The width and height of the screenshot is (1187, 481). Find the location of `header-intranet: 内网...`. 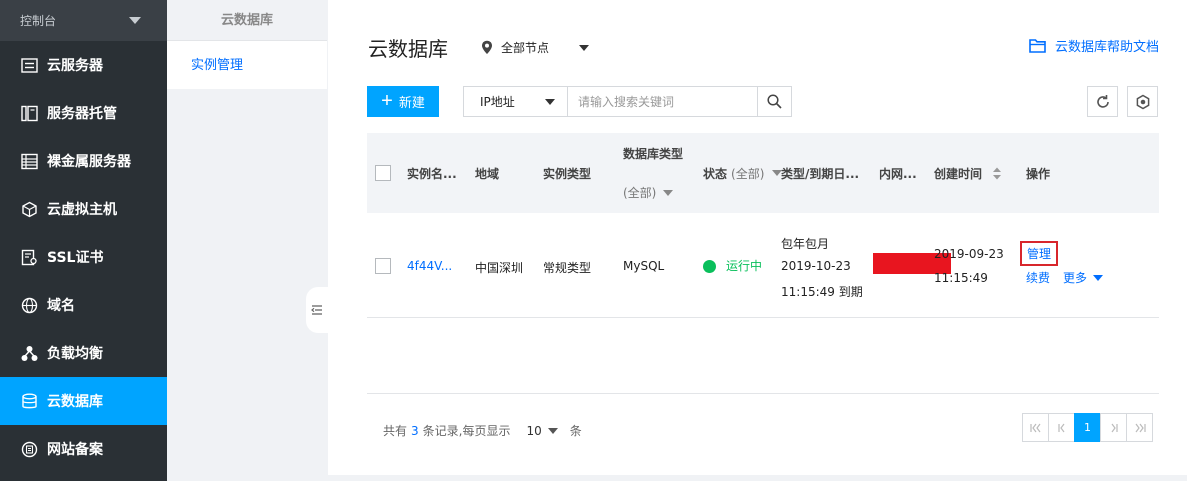

header-intranet: 内网... is located at coordinates (898, 173).